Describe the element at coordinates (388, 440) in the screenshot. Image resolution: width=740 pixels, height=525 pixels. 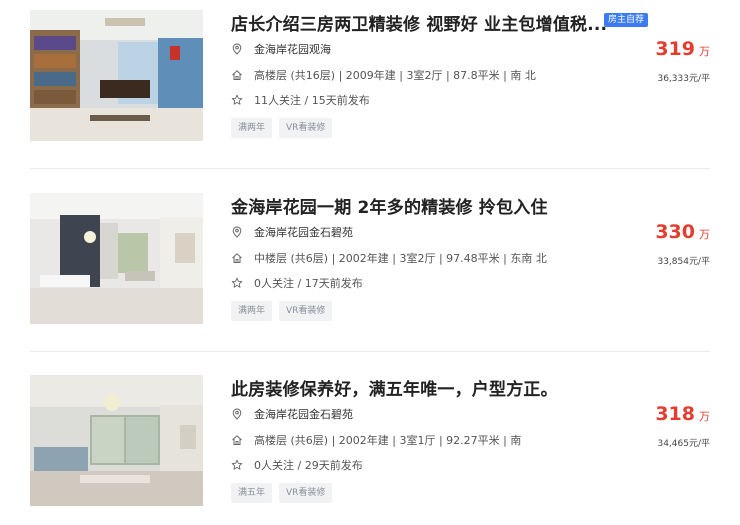
I see `listing-house-info: 高楼层 (共6层) | 2002年建 | 3室1厅 | 92.27平米 | 南` at that location.